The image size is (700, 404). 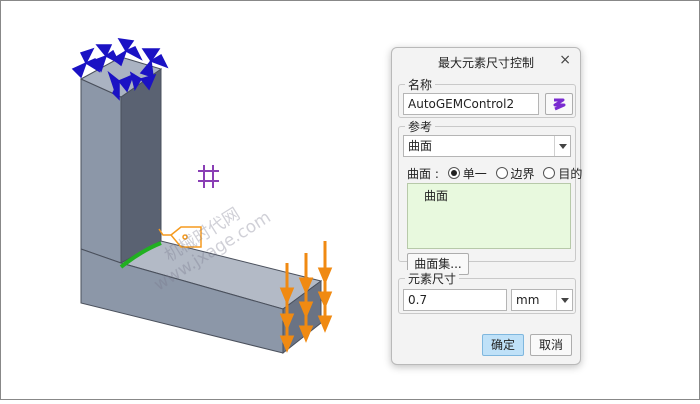 What do you see at coordinates (565, 60) in the screenshot?
I see `close-icon: ×` at bounding box center [565, 60].